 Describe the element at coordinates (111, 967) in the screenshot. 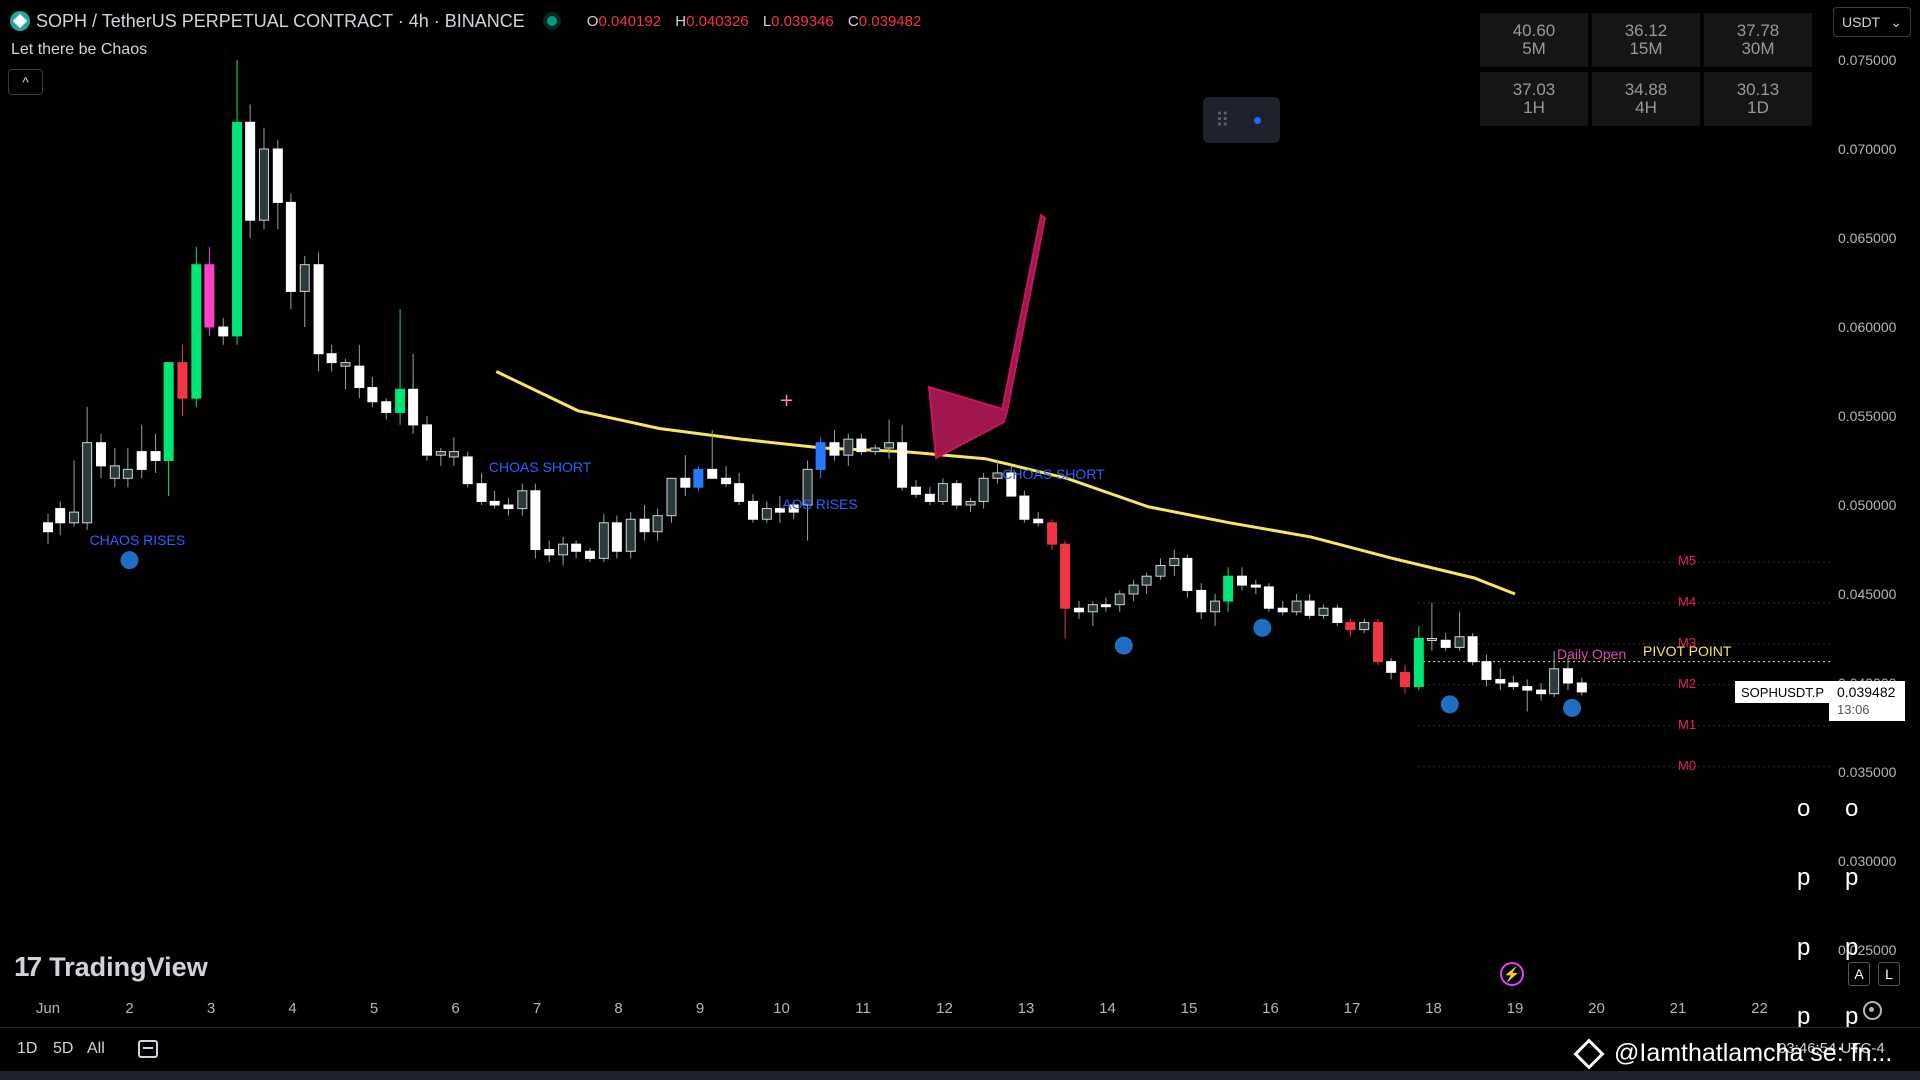

I see `tradingview-logo: 17 TradingView` at that location.